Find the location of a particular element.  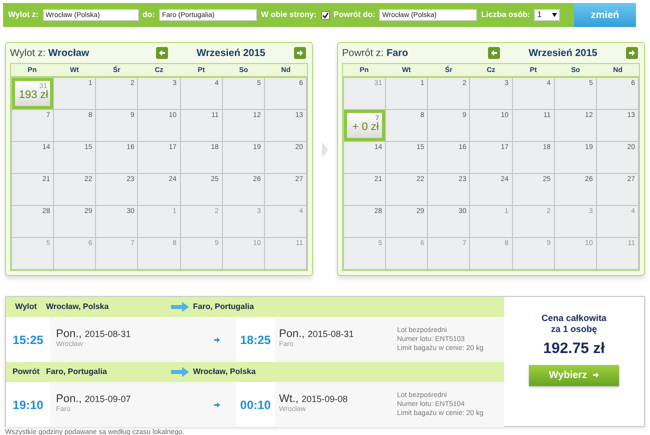

to-label: do: is located at coordinates (148, 15).